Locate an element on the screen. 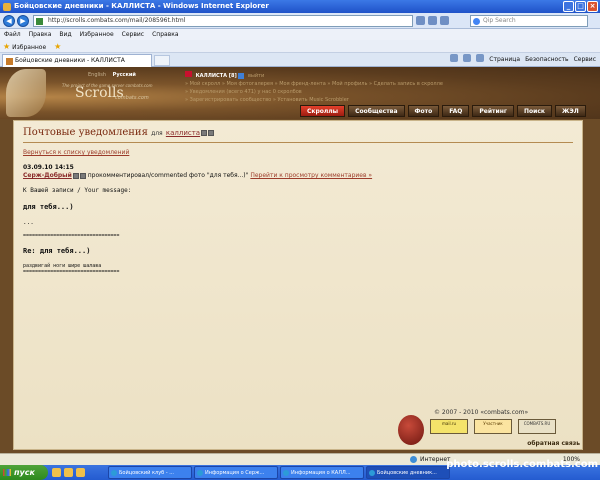 The image size is (600, 480). security-zone: Интернет is located at coordinates (430, 459).